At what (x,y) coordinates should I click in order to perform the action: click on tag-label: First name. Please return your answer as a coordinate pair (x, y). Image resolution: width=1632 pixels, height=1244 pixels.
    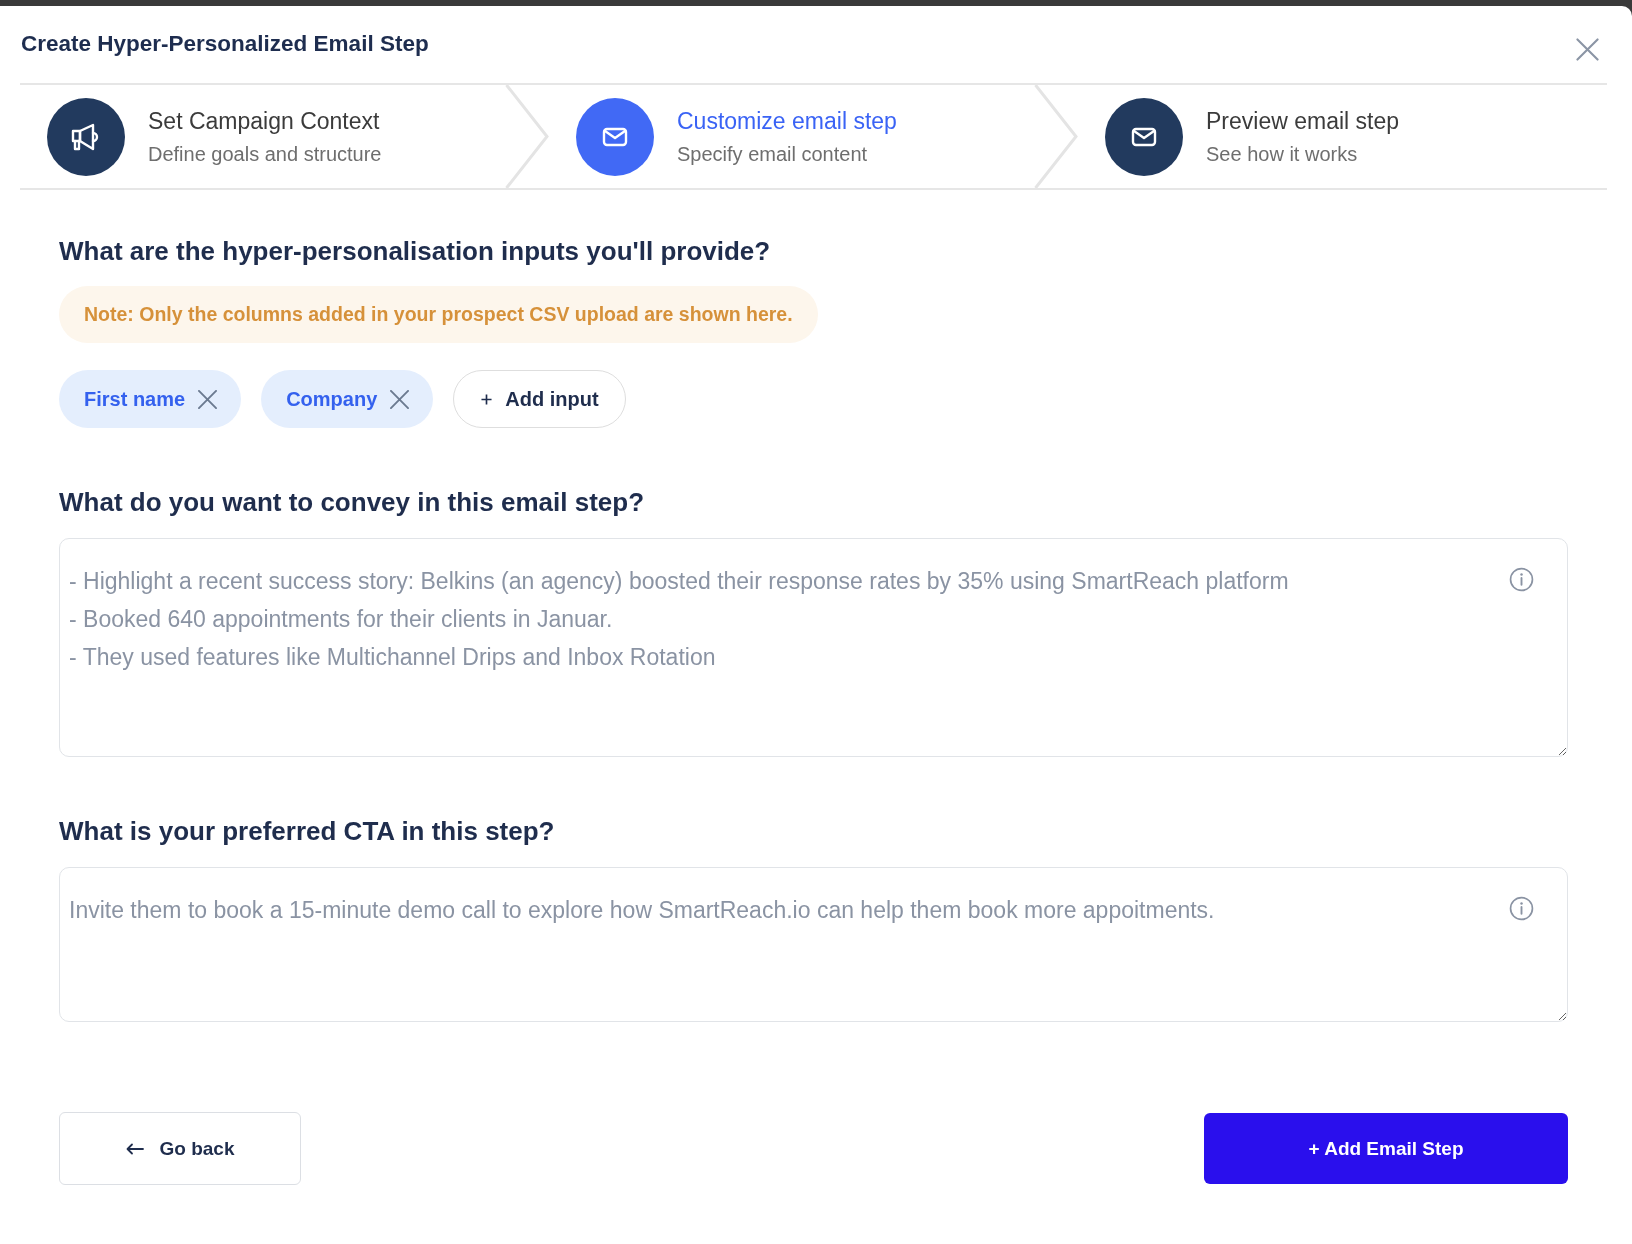
    Looking at the image, I should click on (135, 399).